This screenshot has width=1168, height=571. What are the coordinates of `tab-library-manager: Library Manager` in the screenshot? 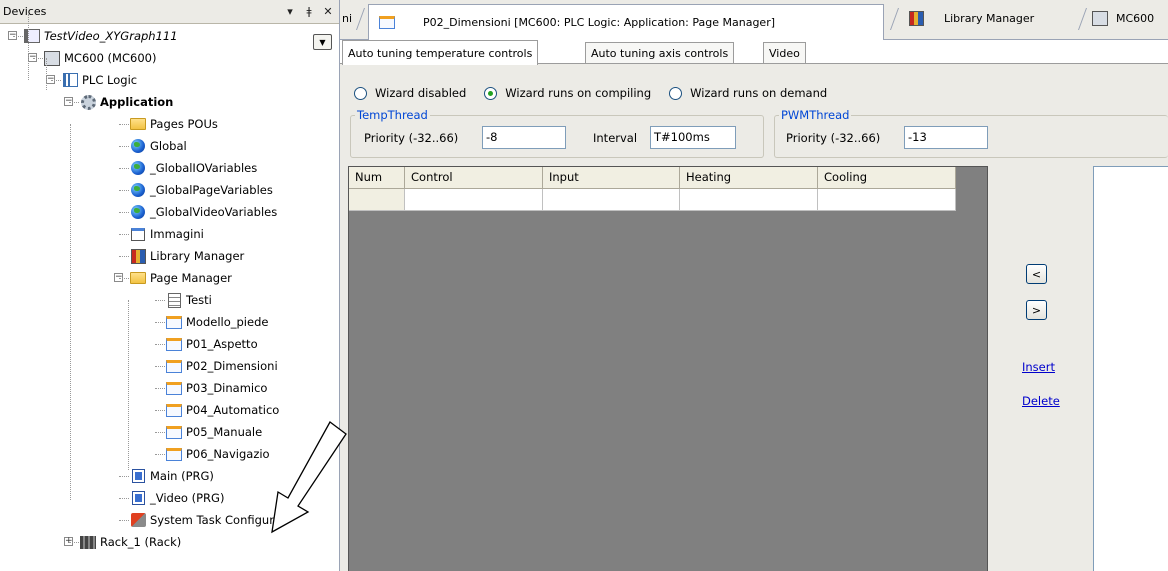 It's located at (993, 18).